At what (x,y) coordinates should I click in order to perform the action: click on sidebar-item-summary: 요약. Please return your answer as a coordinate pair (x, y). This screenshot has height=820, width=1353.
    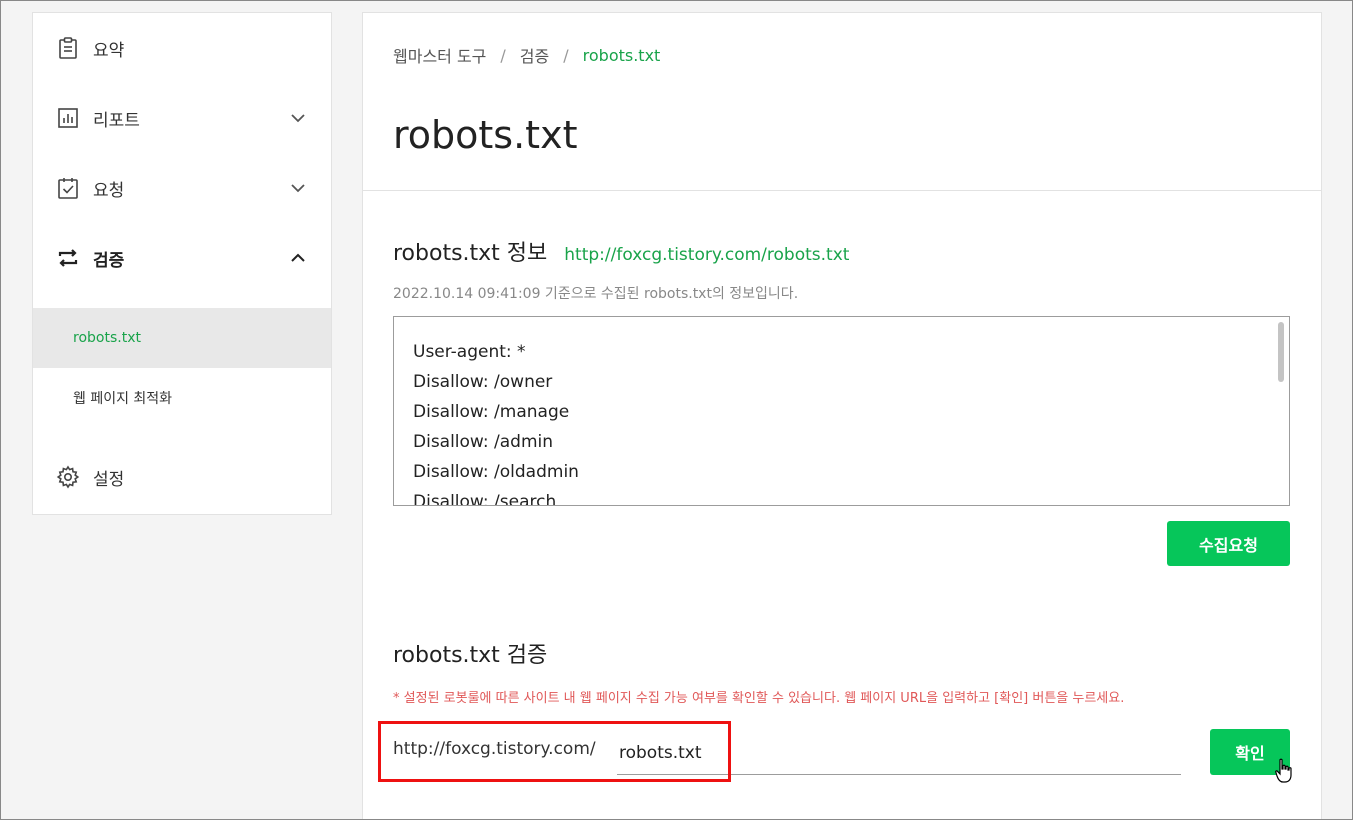
    Looking at the image, I should click on (182, 48).